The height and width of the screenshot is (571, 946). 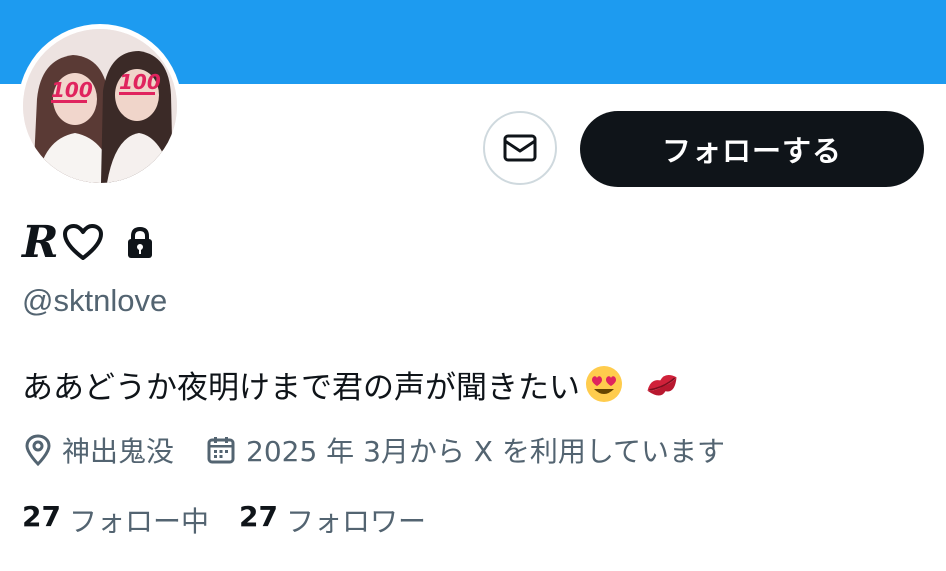 I want to click on follow-button: フォローする, so click(x=752, y=149).